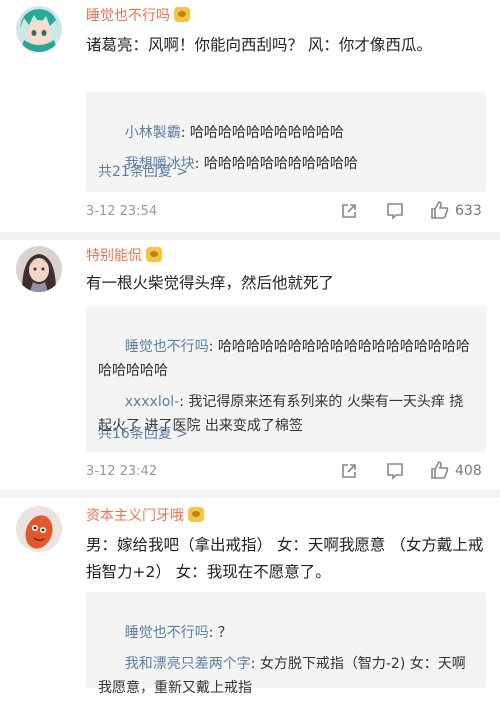  I want to click on more-replies-link: 共16条回复 >, so click(143, 433).